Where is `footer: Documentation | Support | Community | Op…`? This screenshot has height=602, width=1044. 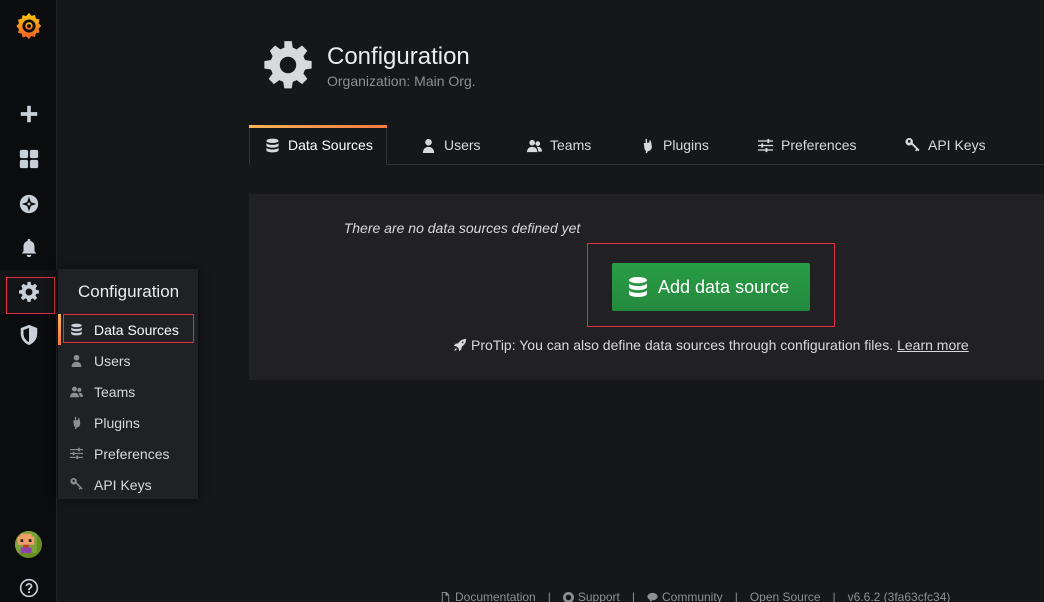
footer: Documentation | Support | Community | Op… is located at coordinates (695, 596).